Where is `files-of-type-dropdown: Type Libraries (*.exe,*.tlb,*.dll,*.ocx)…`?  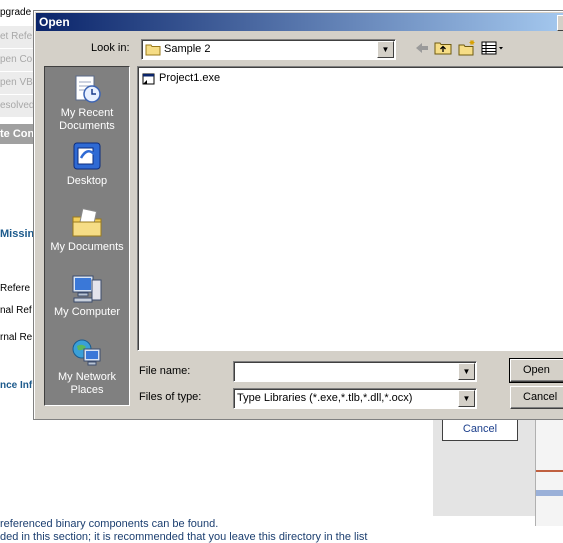
files-of-type-dropdown: Type Libraries (*.exe,*.tlb,*.dll,*.ocx)… is located at coordinates (355, 398).